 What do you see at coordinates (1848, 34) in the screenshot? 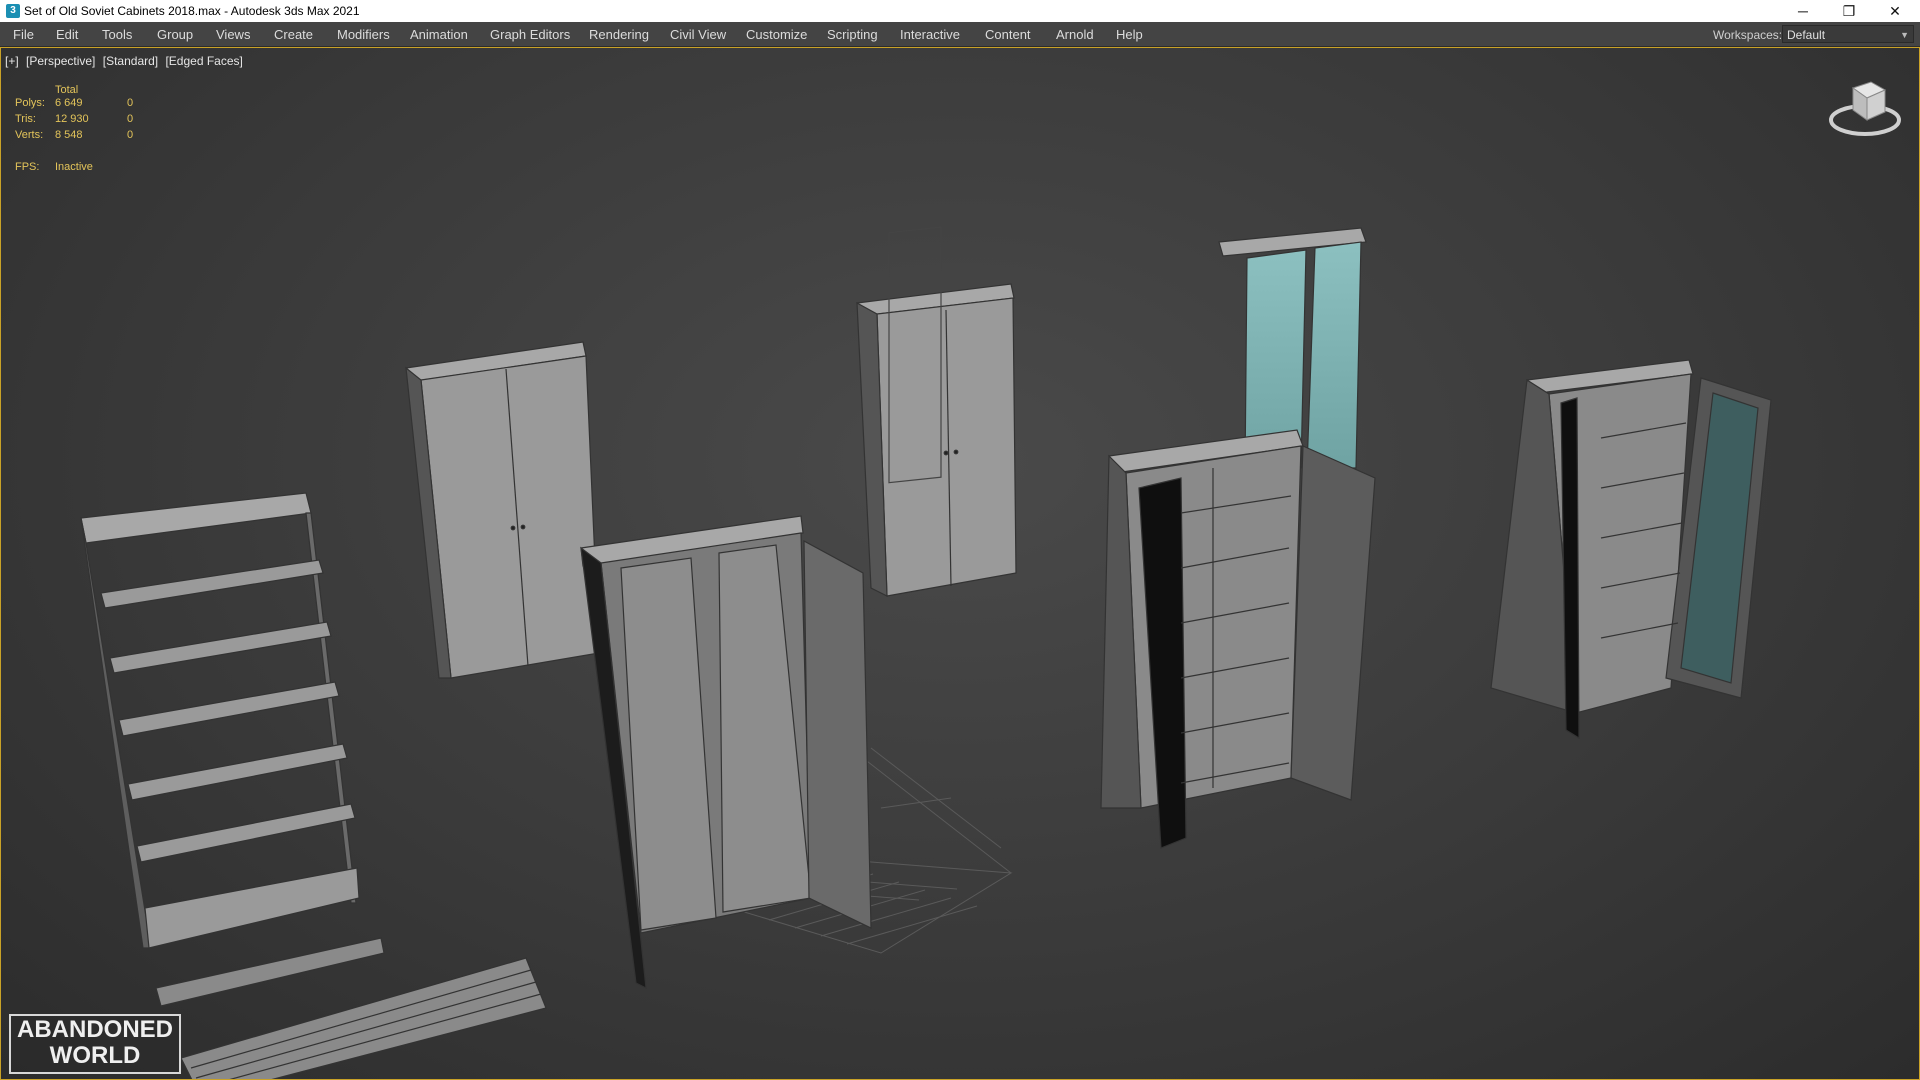
I see `workspaces-dropdown: Default ▼` at bounding box center [1848, 34].